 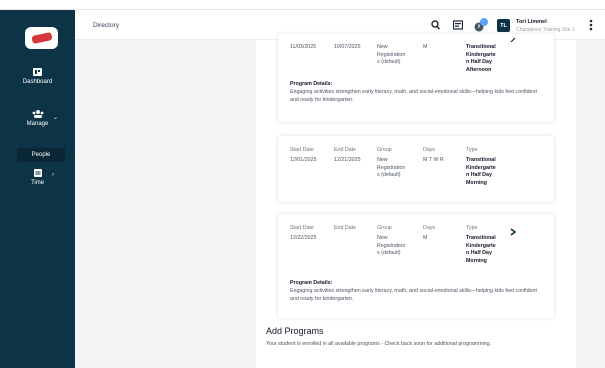 I want to click on type-line: Afternoon, so click(x=479, y=69).